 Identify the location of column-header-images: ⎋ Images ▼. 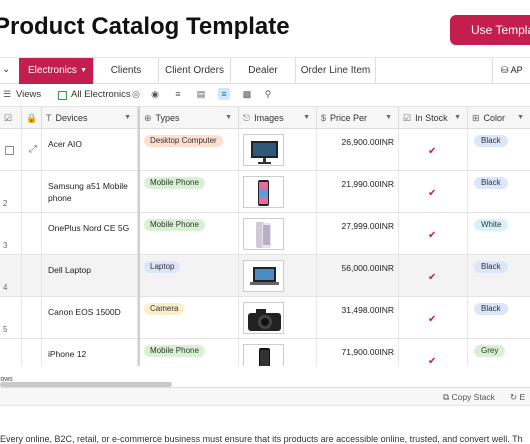
(278, 118).